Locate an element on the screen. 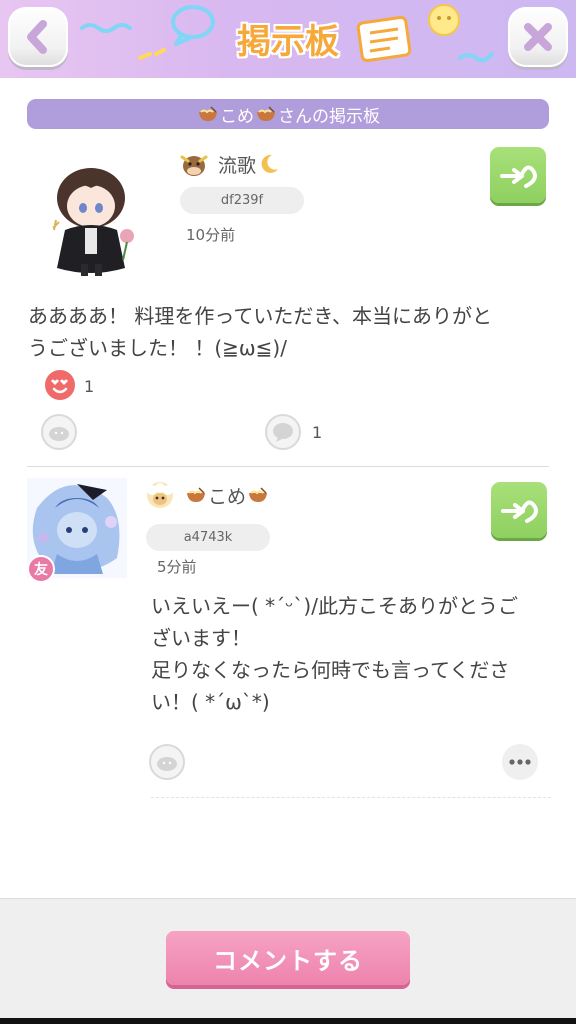 This screenshot has width=576, height=1024. reaction-count: 1 is located at coordinates (89, 386).